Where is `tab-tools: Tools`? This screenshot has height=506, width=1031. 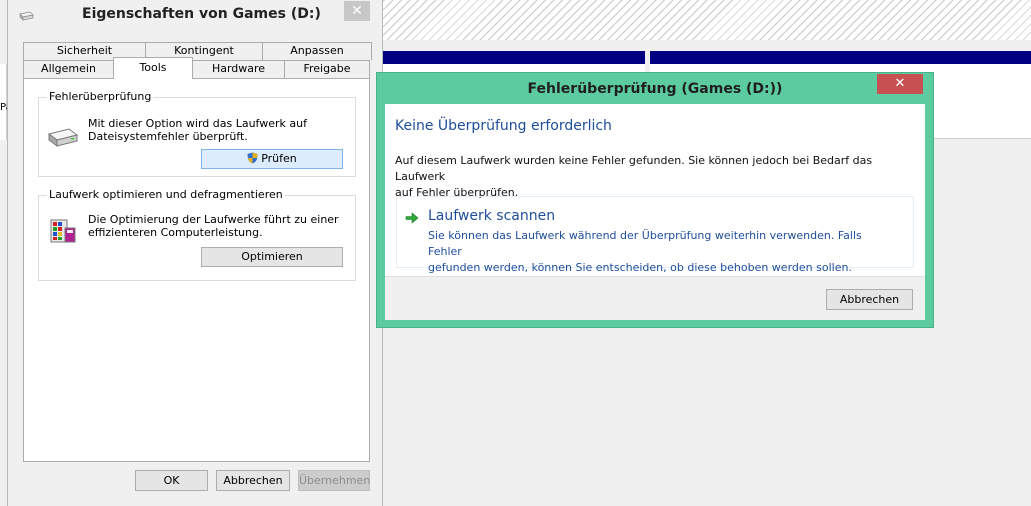
tab-tools: Tools is located at coordinates (153, 68).